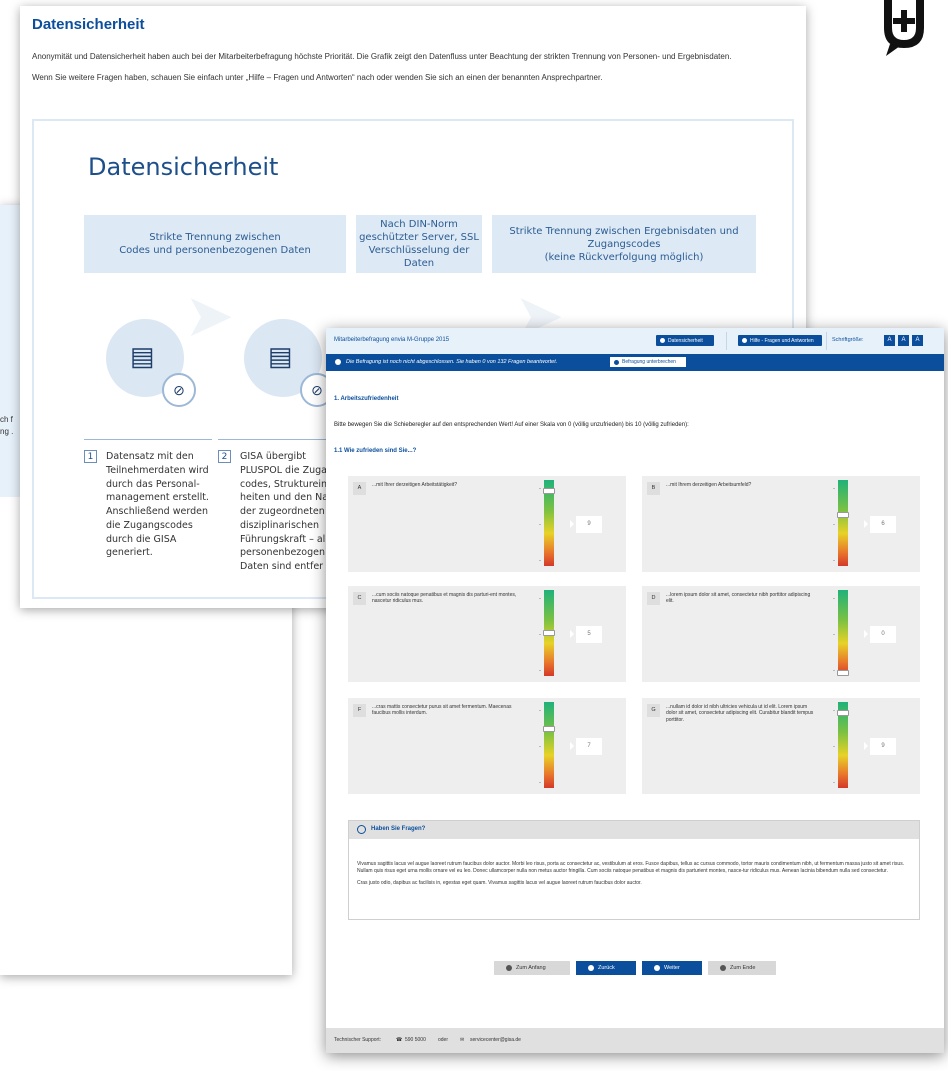 The width and height of the screenshot is (948, 1071). I want to click on back-button: Zurück, so click(606, 968).